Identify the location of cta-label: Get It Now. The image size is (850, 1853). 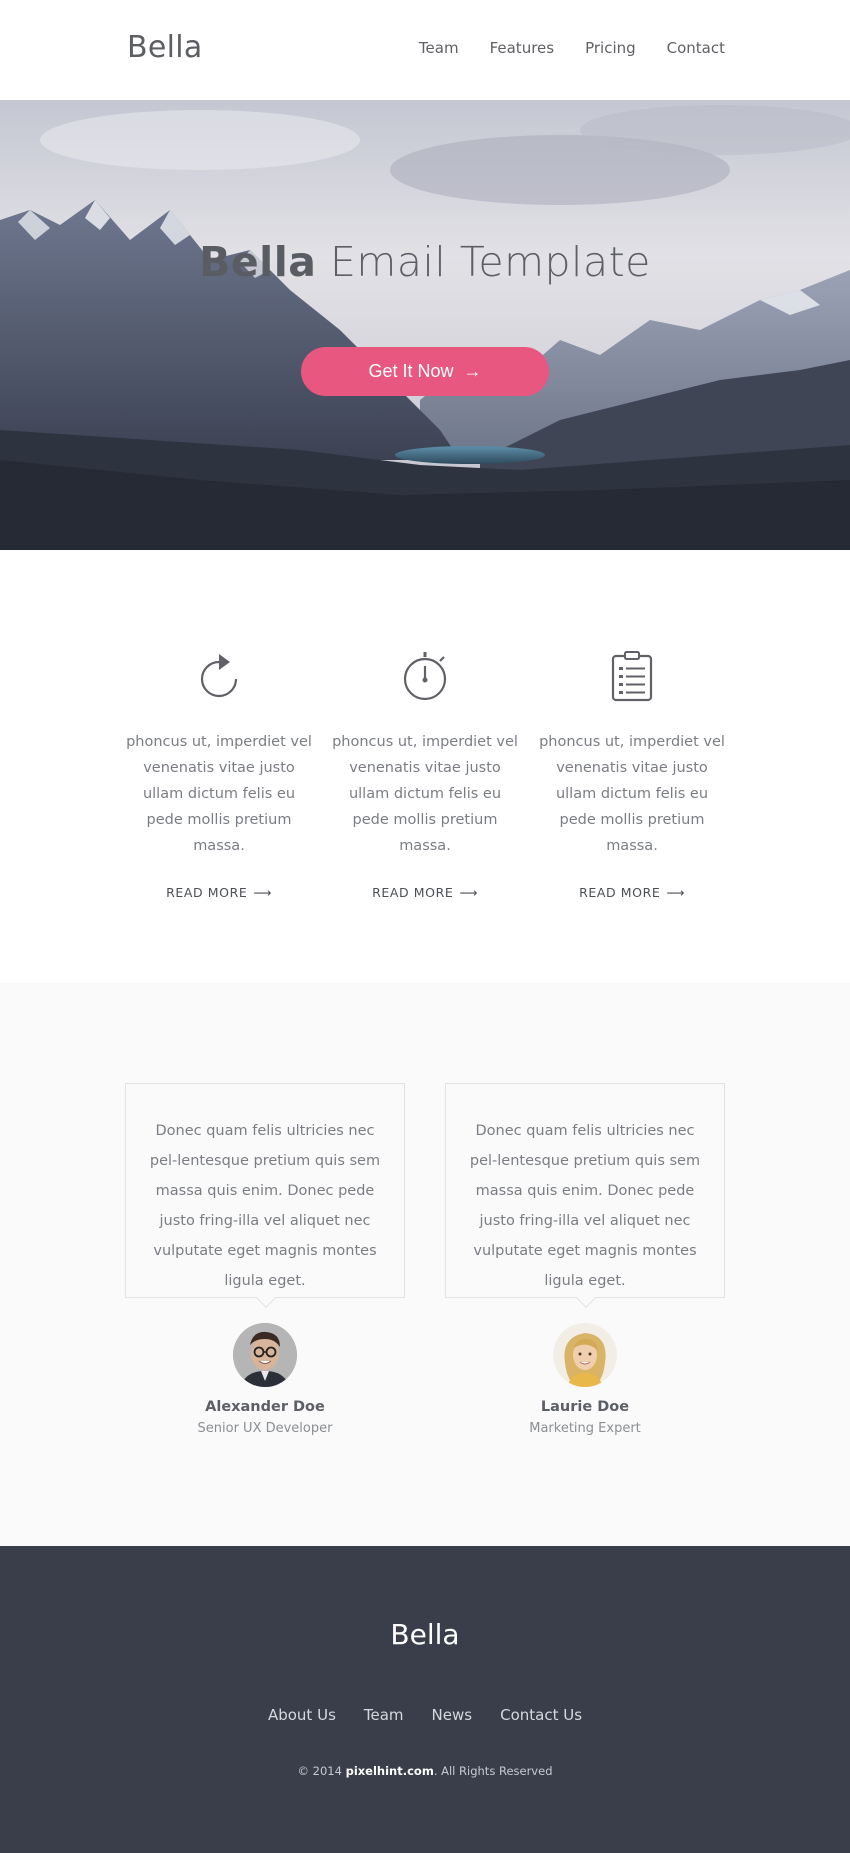
(411, 371).